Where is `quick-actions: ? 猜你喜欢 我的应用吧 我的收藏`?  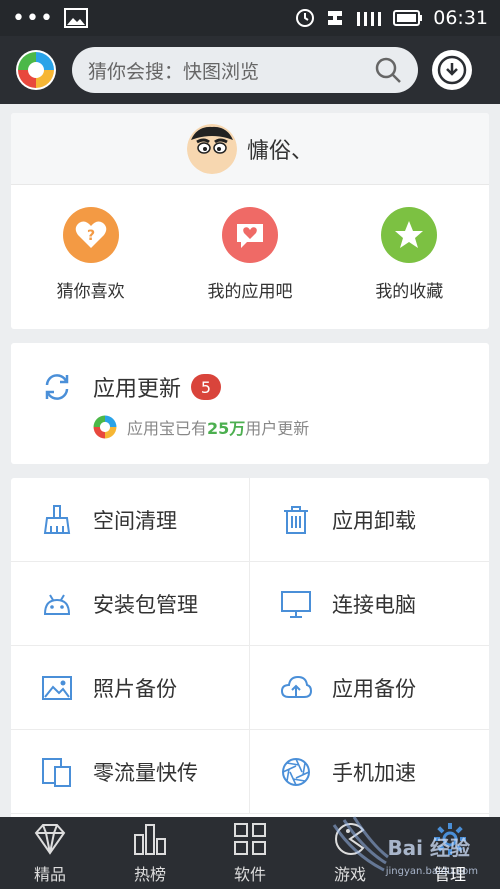
quick-actions: ? 猜你喜欢 我的应用吧 我的收藏 is located at coordinates (250, 243).